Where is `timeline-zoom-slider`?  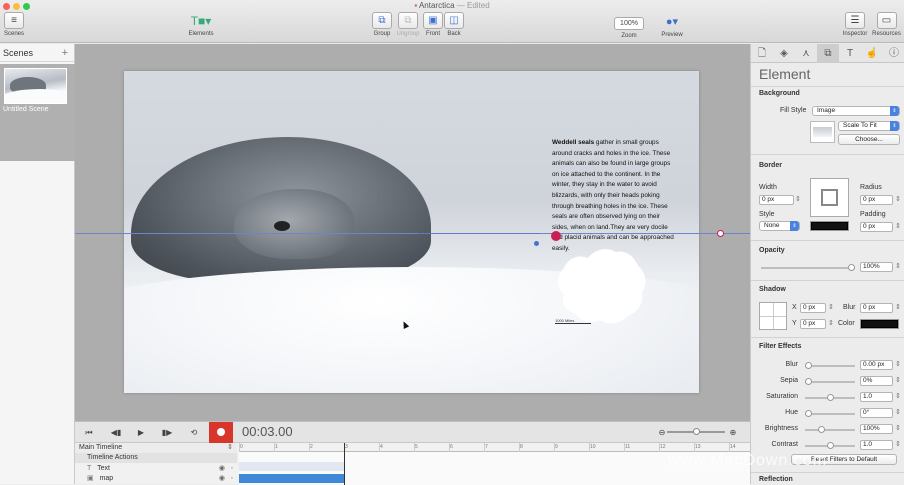 timeline-zoom-slider is located at coordinates (696, 431).